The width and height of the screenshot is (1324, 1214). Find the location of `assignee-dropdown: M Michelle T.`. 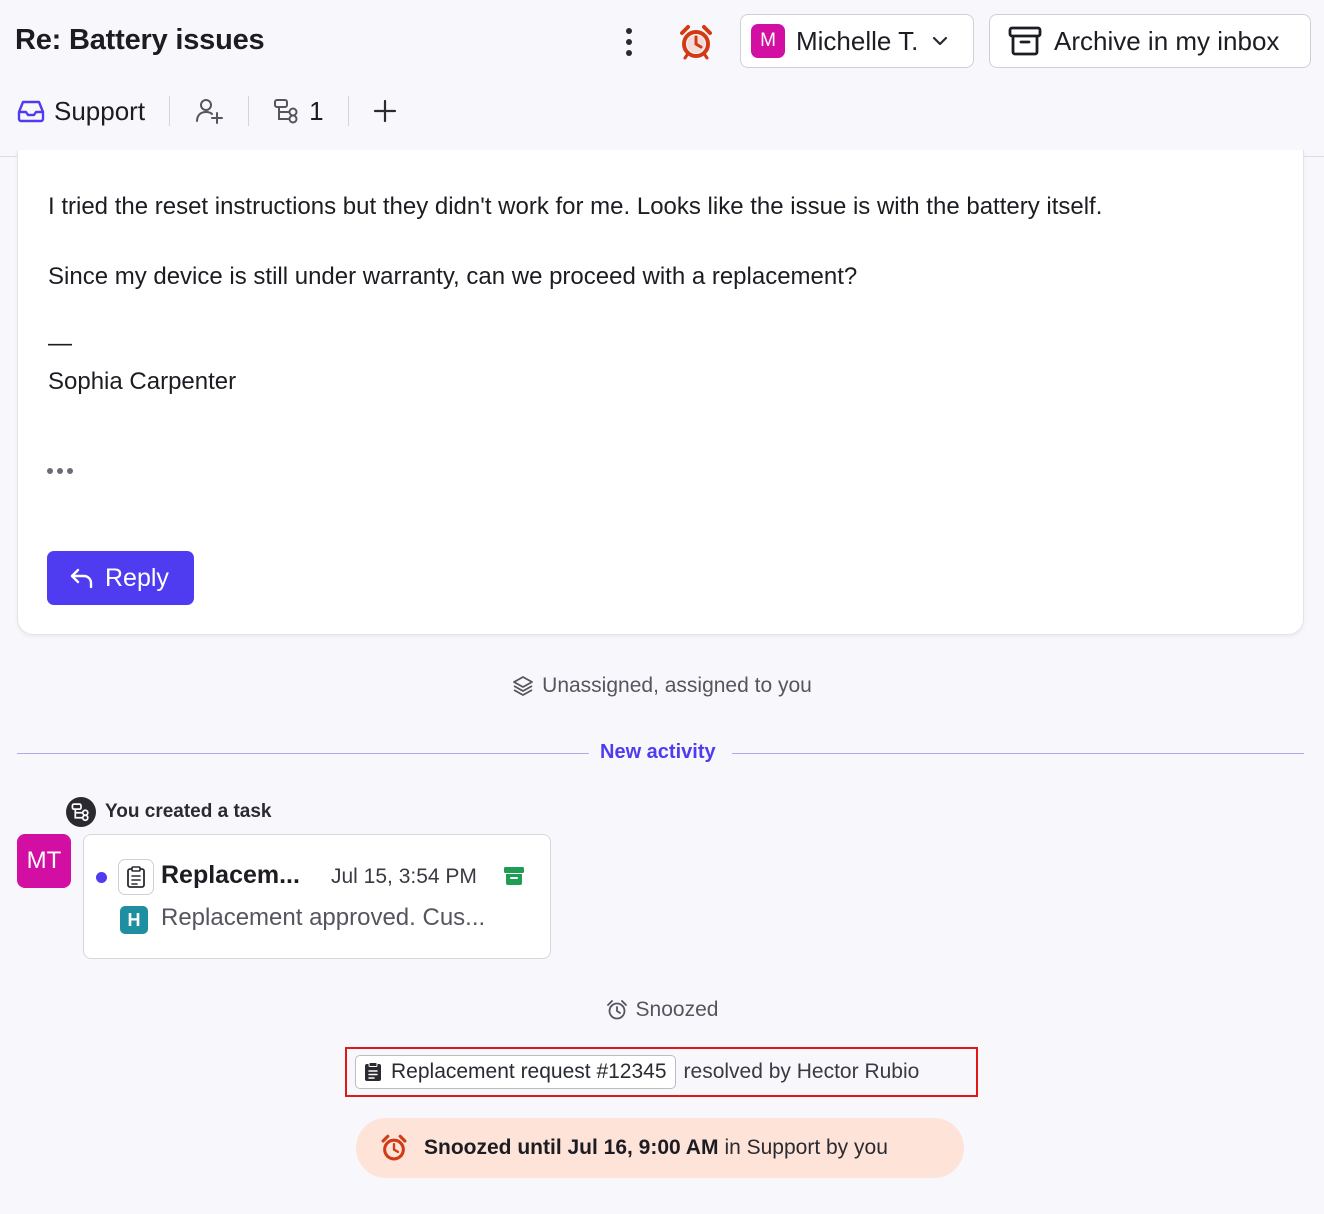

assignee-dropdown: M Michelle T. is located at coordinates (857, 41).